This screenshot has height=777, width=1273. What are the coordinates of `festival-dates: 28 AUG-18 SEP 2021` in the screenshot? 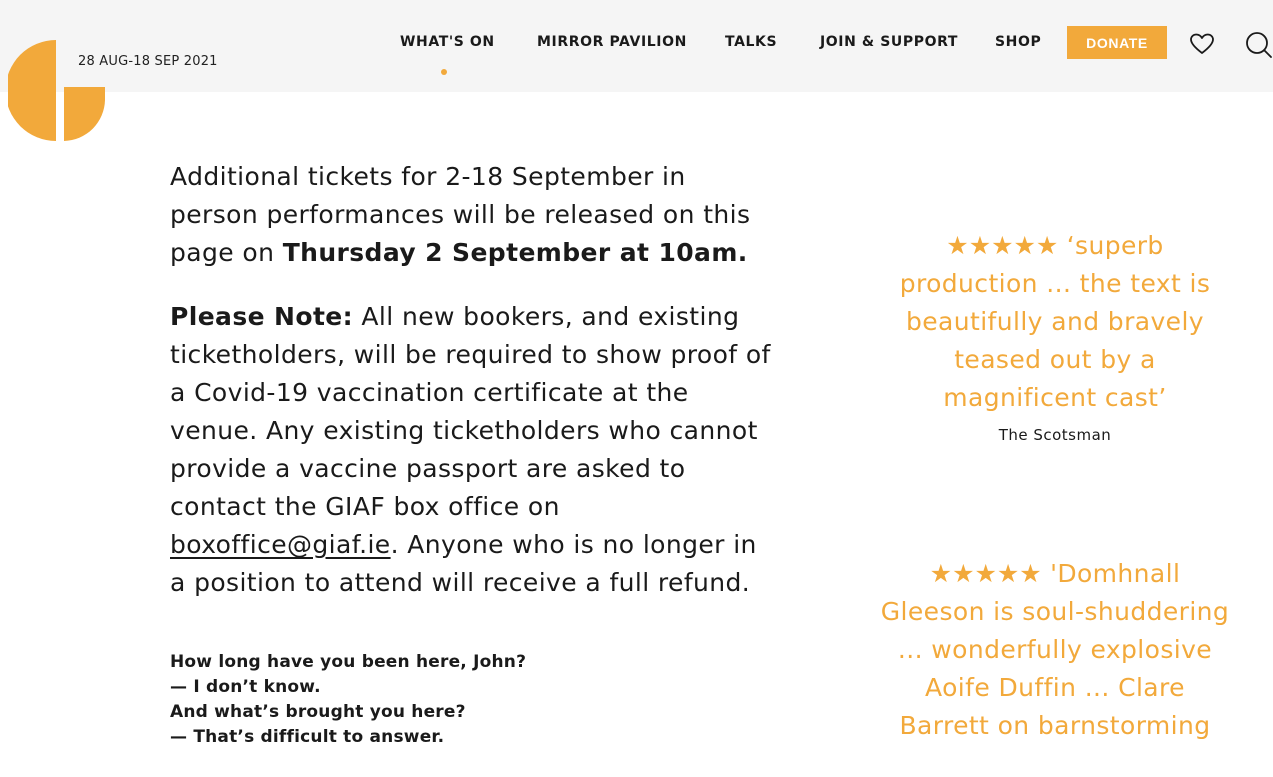 It's located at (148, 61).